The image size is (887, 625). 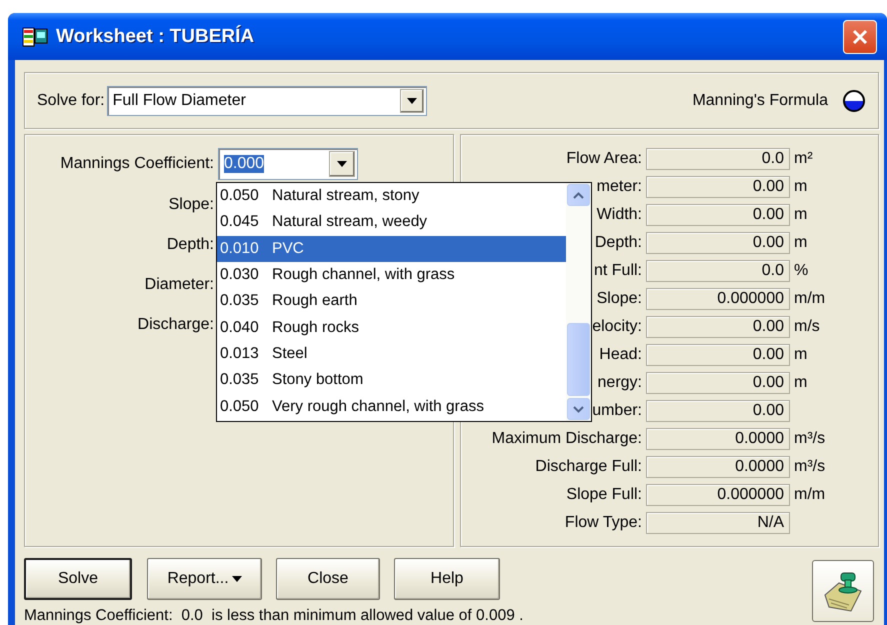 What do you see at coordinates (619, 187) in the screenshot?
I see `result-label: meter:` at bounding box center [619, 187].